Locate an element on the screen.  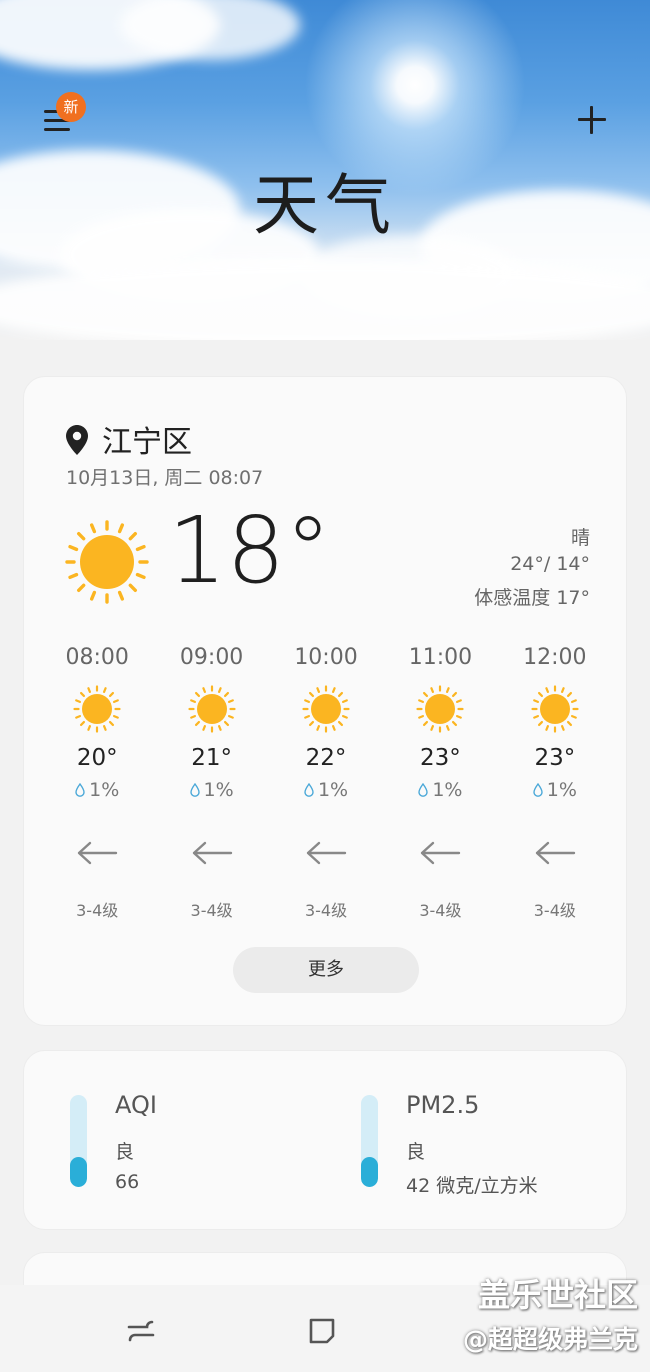
location-pin-icon is located at coordinates (77, 440).